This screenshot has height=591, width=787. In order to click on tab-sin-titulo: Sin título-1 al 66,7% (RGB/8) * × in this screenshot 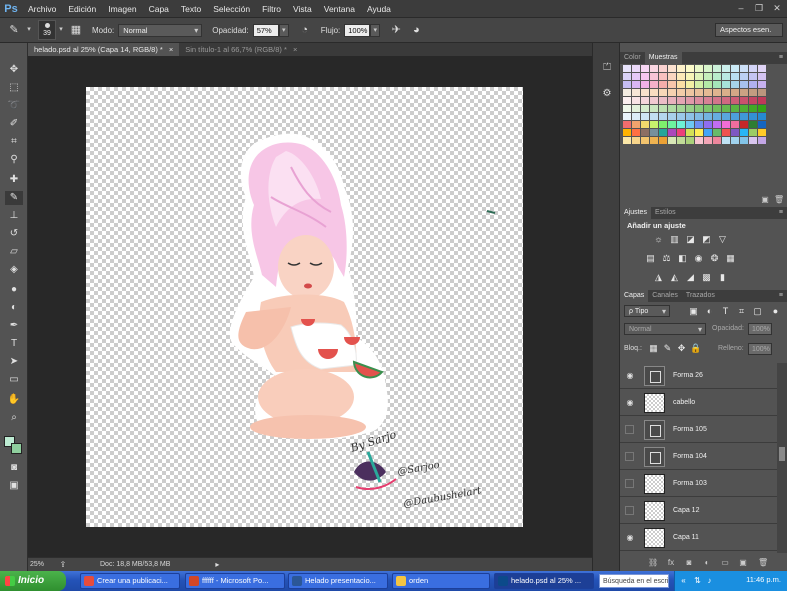, I will do `click(241, 49)`.